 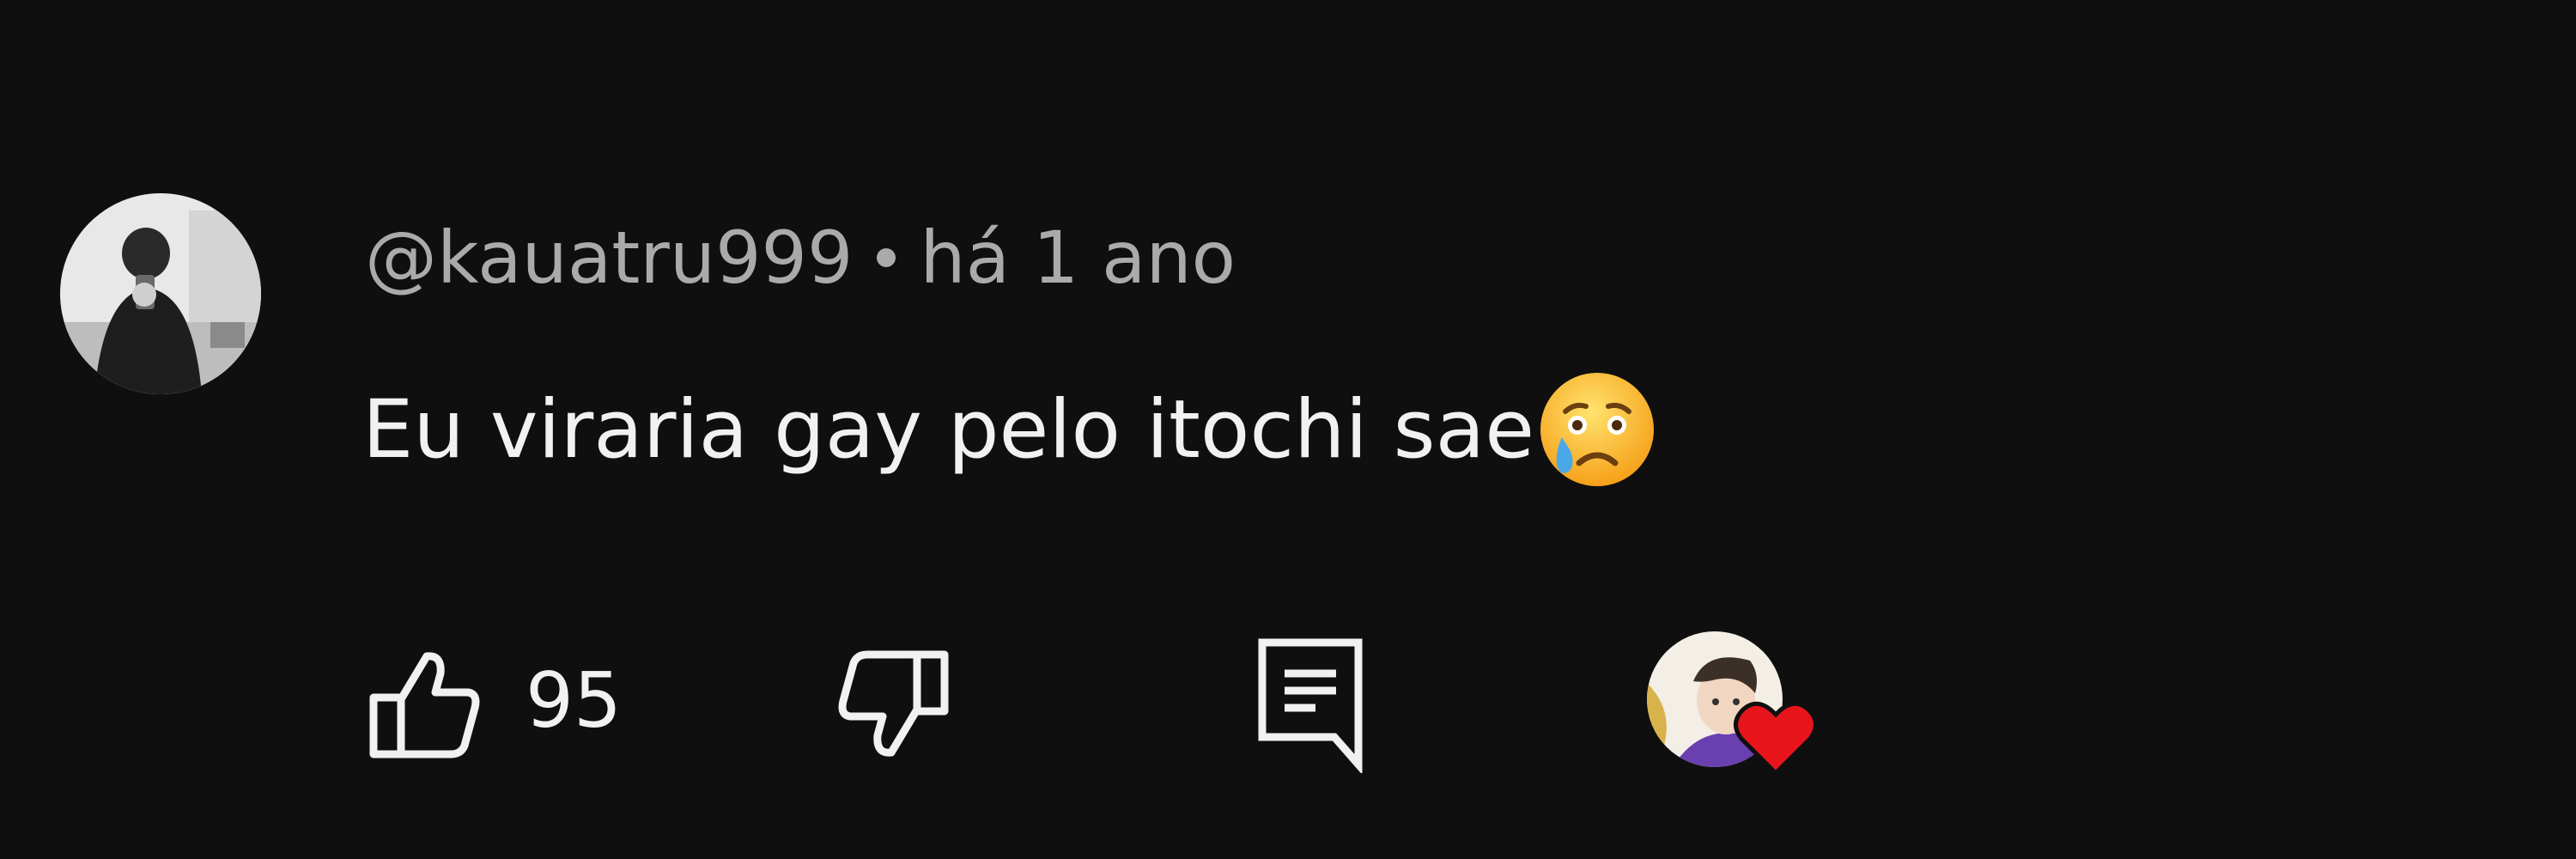 I want to click on thumbs-up-icon, so click(x=424, y=705).